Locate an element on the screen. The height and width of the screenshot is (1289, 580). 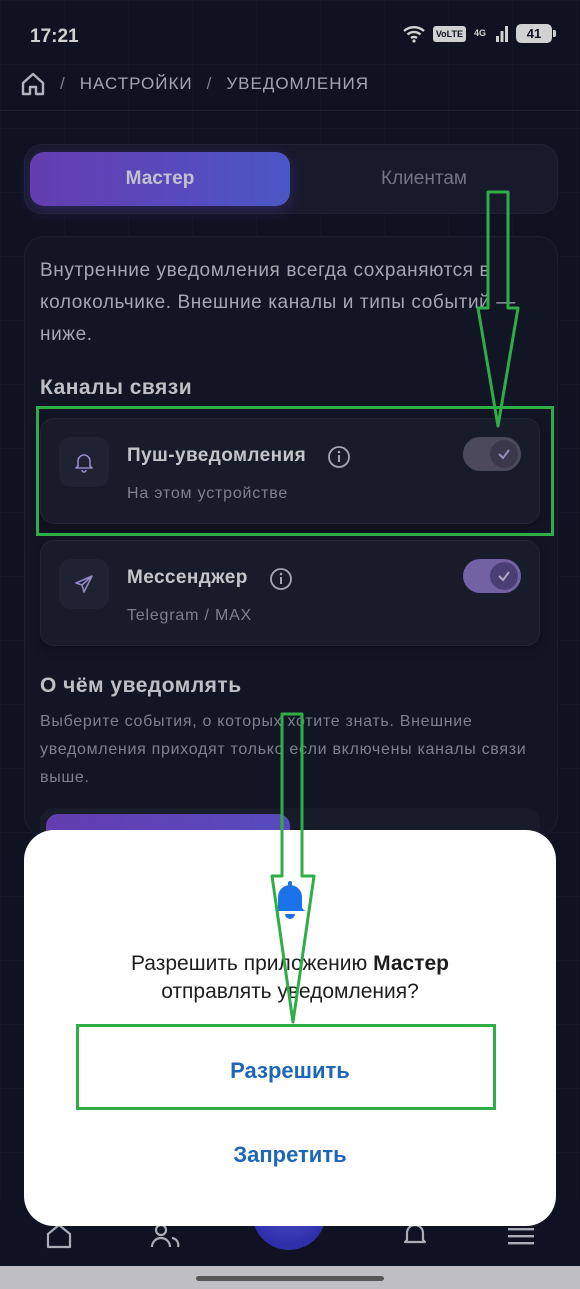
highlight-allow-button is located at coordinates (286, 1067).